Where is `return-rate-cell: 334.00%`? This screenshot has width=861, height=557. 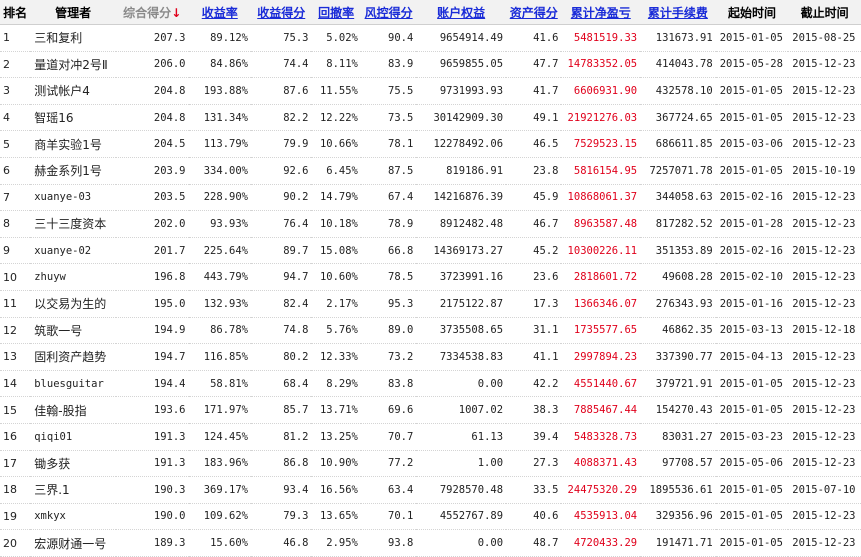 return-rate-cell: 334.00% is located at coordinates (219, 171).